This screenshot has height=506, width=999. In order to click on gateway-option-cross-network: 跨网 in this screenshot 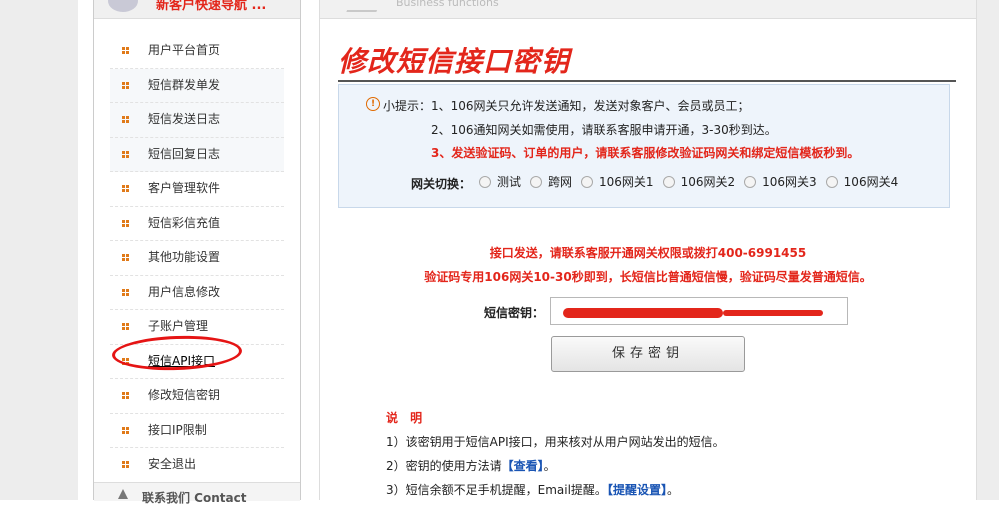, I will do `click(551, 181)`.